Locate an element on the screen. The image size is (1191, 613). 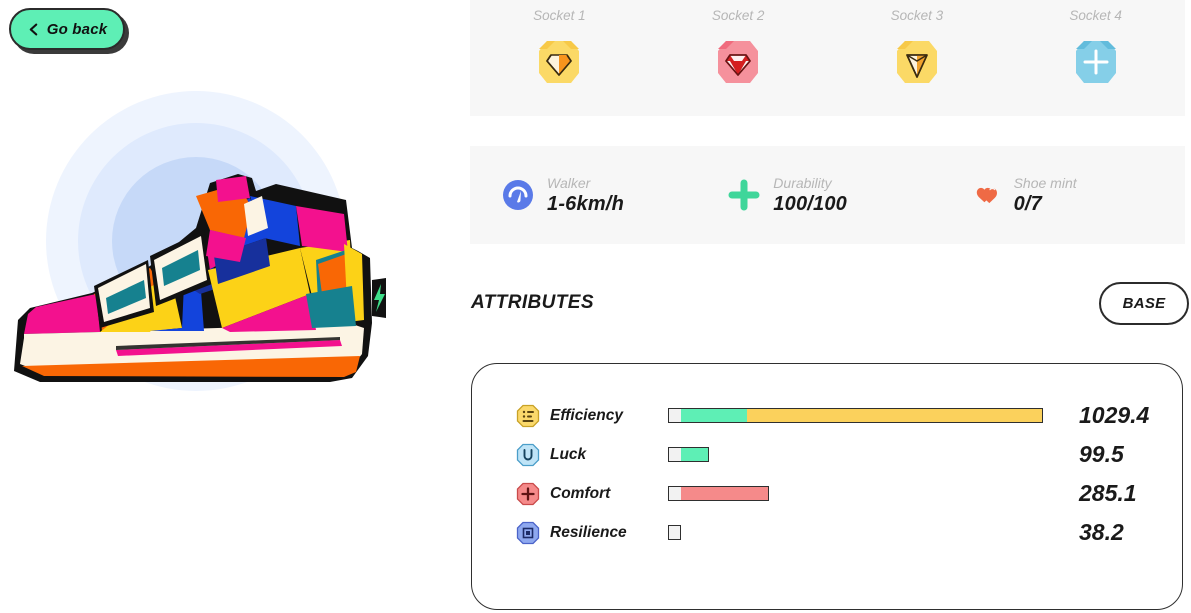
go-back-button: Go back is located at coordinates (67, 29).